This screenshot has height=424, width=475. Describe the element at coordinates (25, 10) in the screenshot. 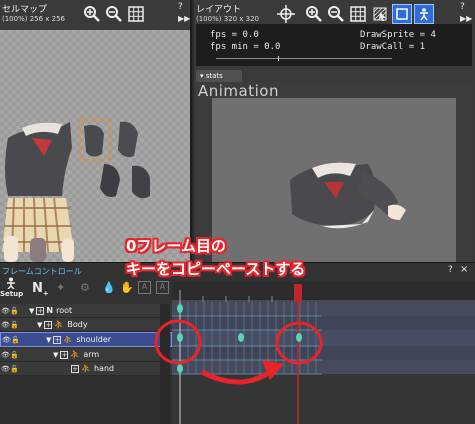

I see `cellmap-title: セルマップ` at that location.